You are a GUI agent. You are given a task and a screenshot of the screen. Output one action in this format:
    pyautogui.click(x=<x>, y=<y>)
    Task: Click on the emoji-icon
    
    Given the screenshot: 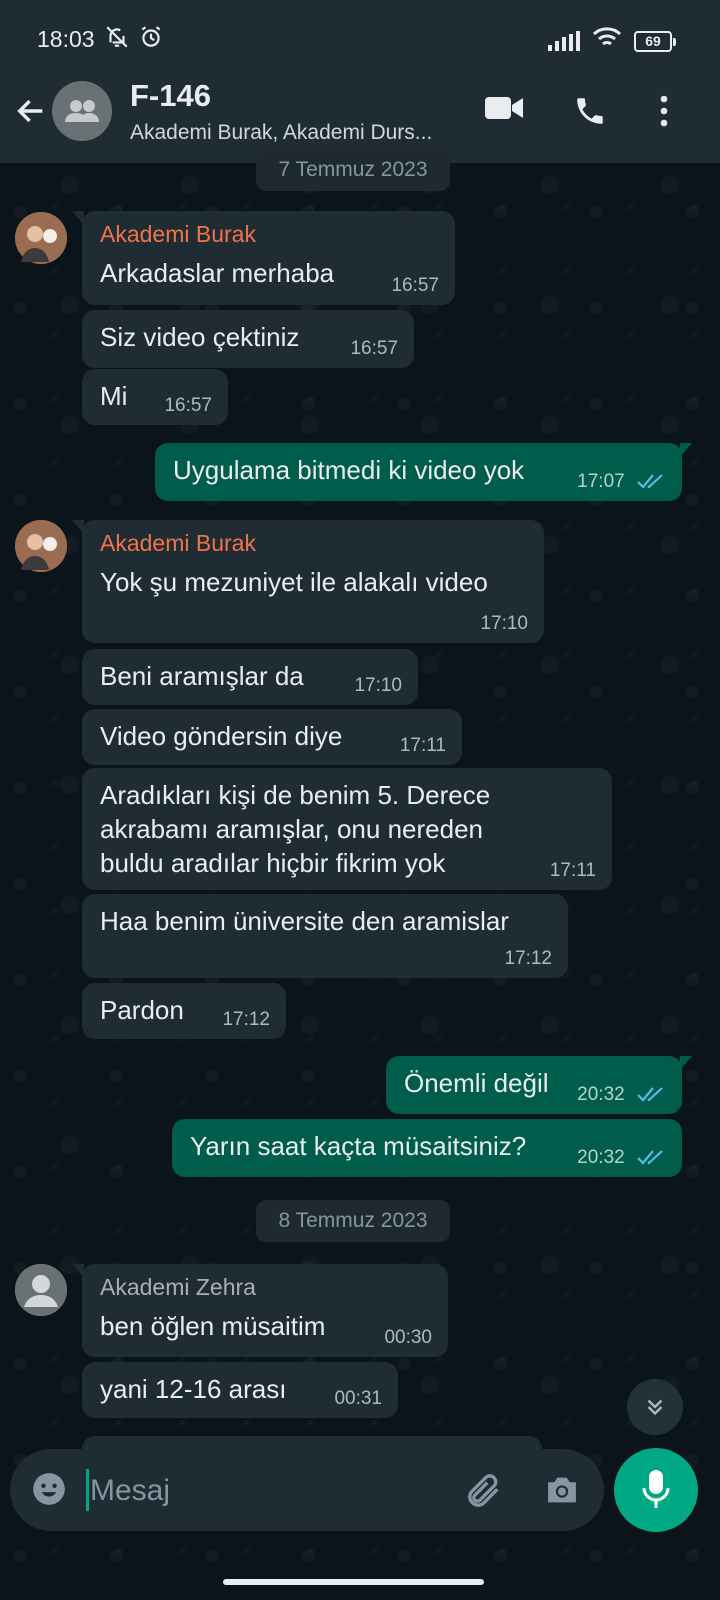 What is the action you would take?
    pyautogui.click(x=49, y=1491)
    